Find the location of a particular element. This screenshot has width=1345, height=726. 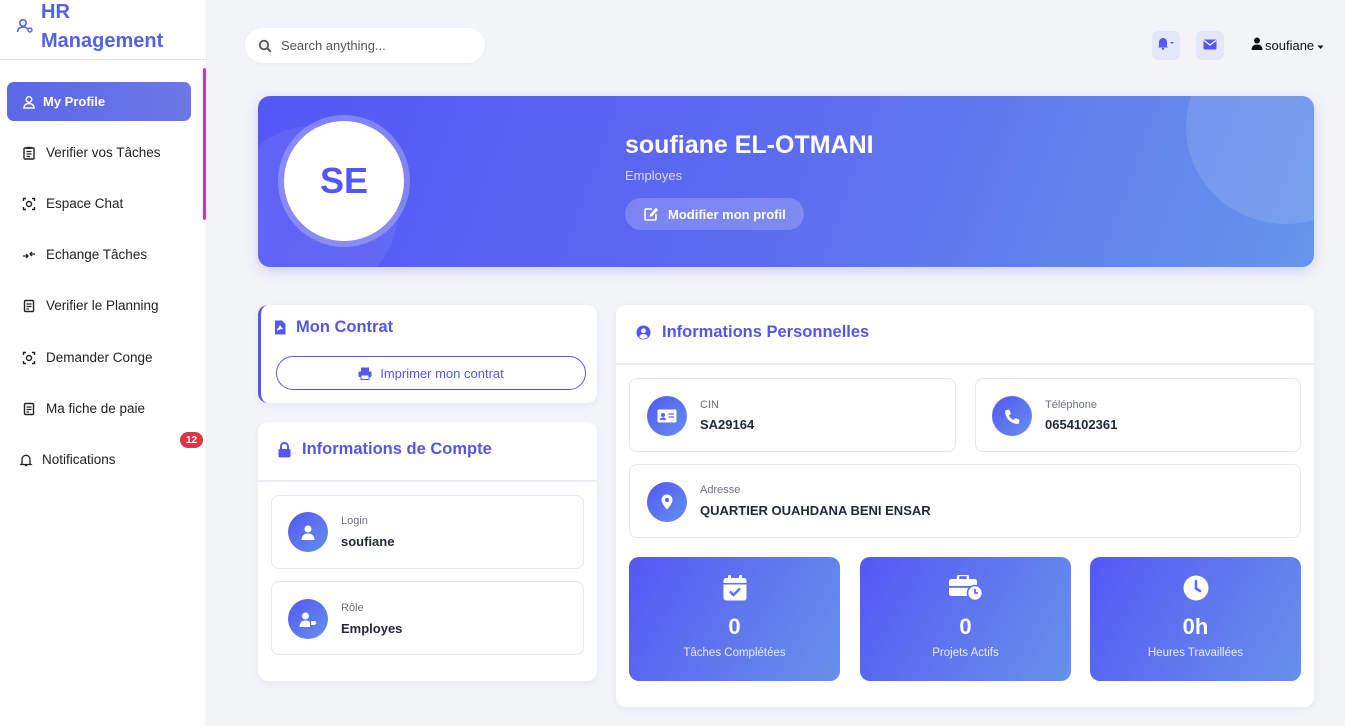

stat-hours-worked: 0h Heures Travaillées is located at coordinates (1195, 619).